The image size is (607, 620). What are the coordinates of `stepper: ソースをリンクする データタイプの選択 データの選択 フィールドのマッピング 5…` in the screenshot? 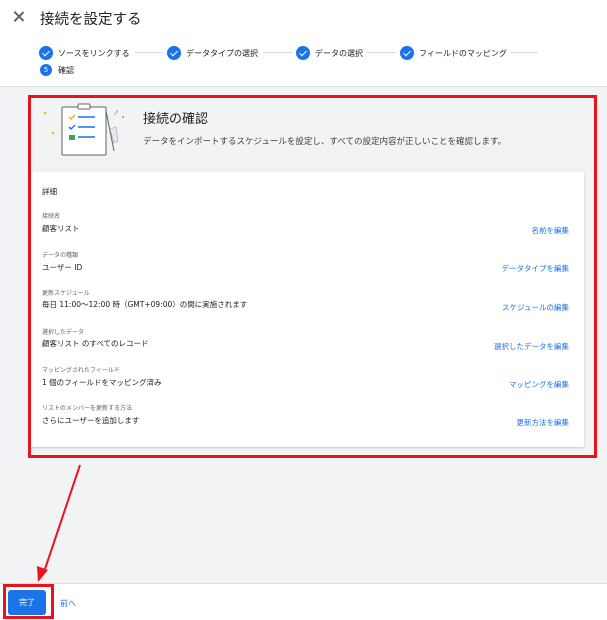 It's located at (303, 62).